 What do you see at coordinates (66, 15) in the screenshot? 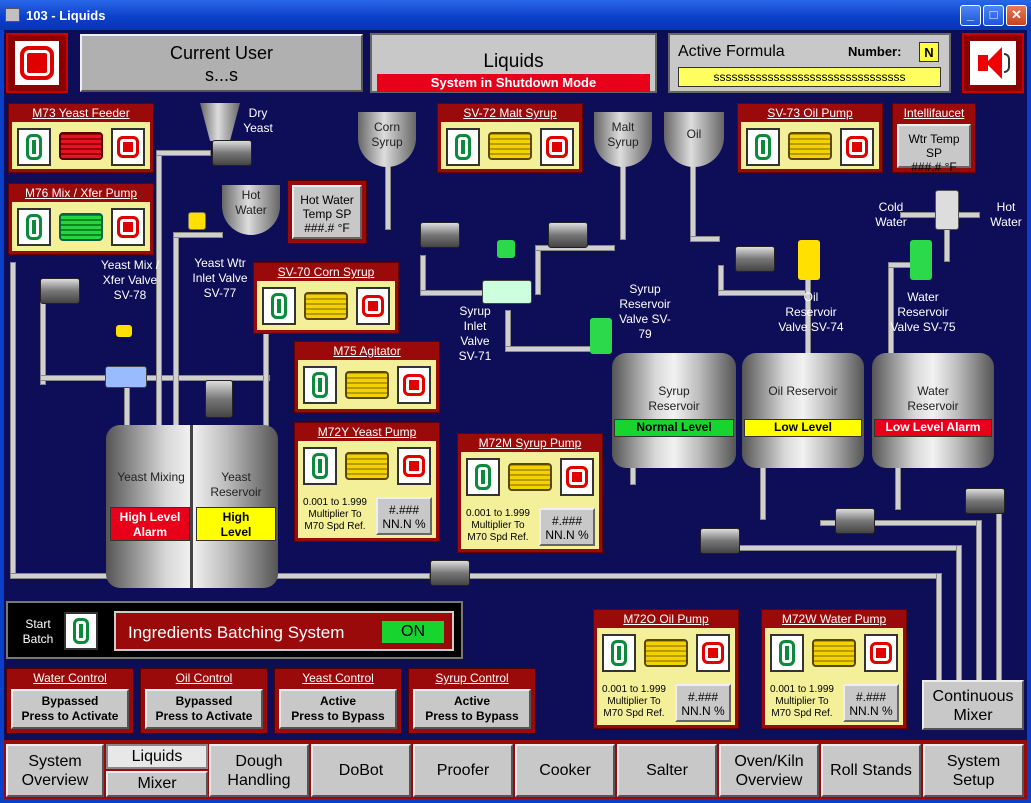
I see `window-title: 103 - Liquids` at bounding box center [66, 15].